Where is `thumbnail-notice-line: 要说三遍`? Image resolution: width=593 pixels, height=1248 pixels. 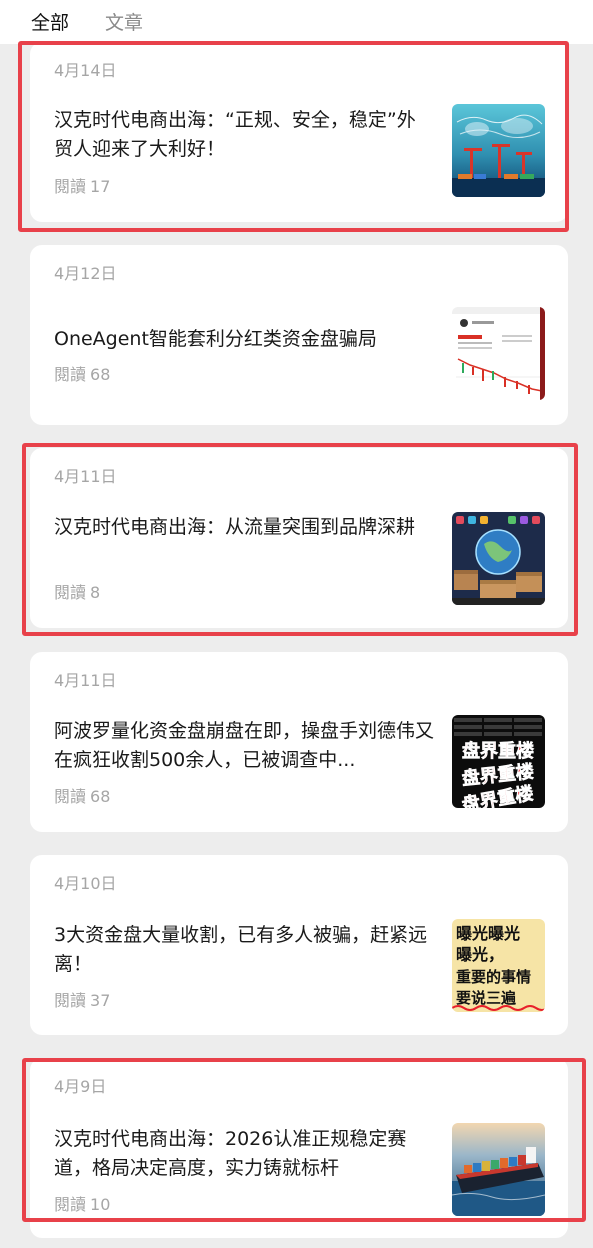
thumbnail-notice-line: 要说三遍 is located at coordinates (486, 998).